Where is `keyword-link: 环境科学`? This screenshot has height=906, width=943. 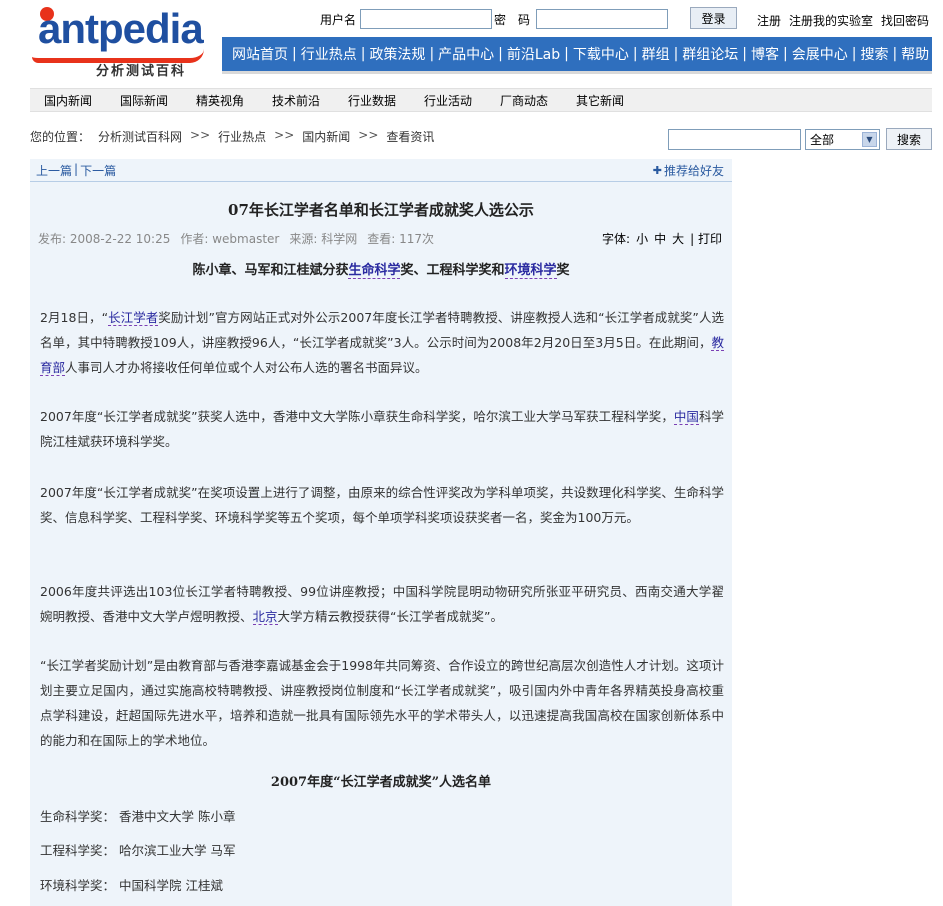
keyword-link: 环境科学 is located at coordinates (530, 271).